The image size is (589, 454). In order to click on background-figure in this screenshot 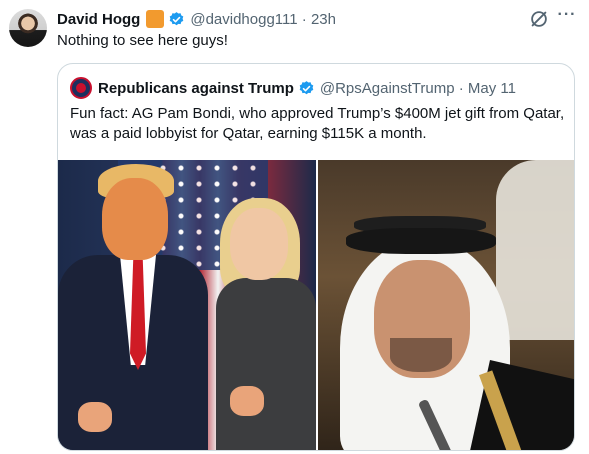, I will do `click(535, 250)`.